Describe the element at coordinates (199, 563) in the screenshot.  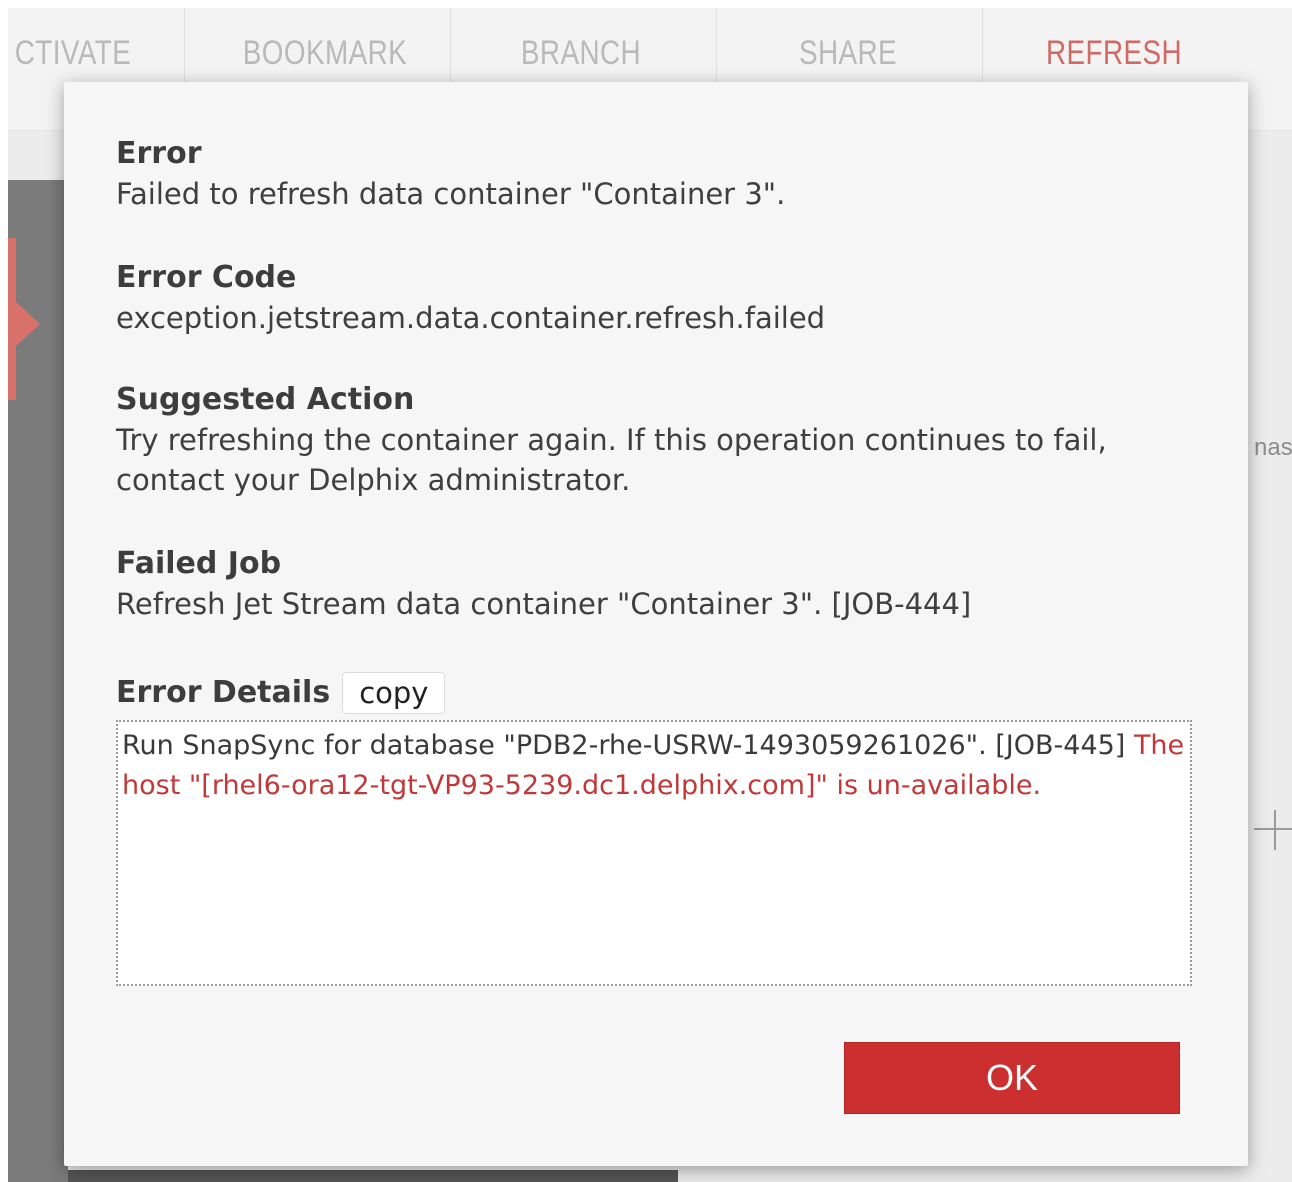
I see `failed-job-heading: Failed Job` at that location.